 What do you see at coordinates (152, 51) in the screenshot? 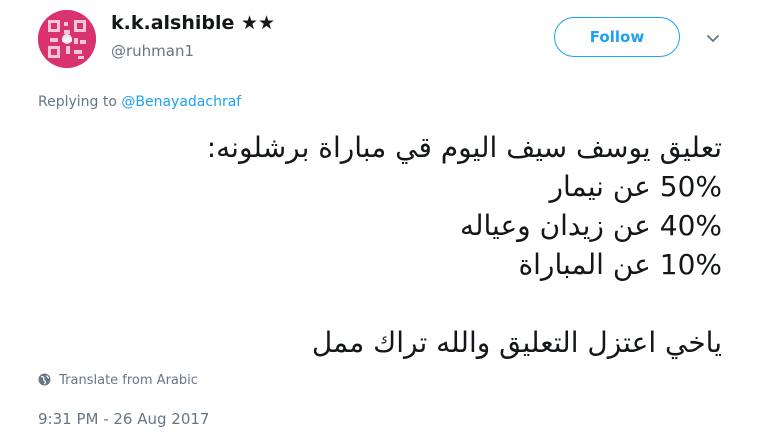
I see `user-handle: @ruhman1` at bounding box center [152, 51].